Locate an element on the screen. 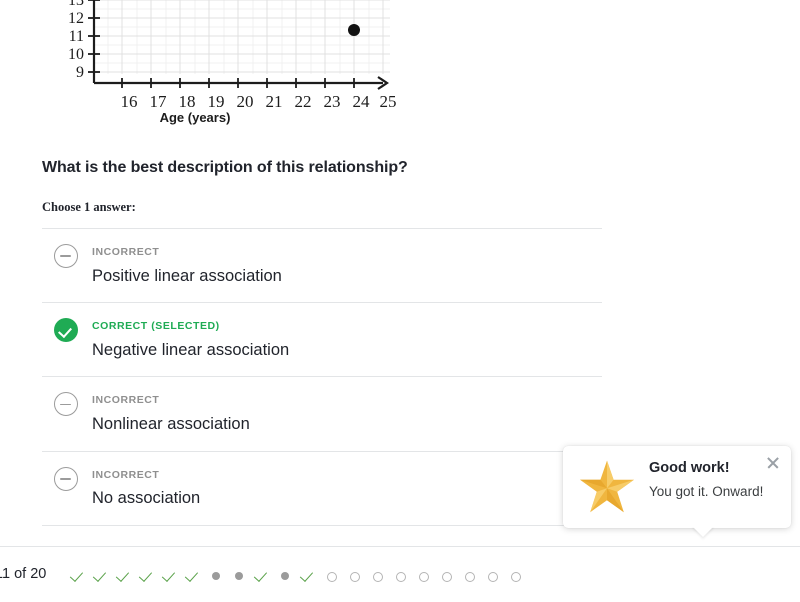 The image size is (800, 602). data-point is located at coordinates (354, 30).